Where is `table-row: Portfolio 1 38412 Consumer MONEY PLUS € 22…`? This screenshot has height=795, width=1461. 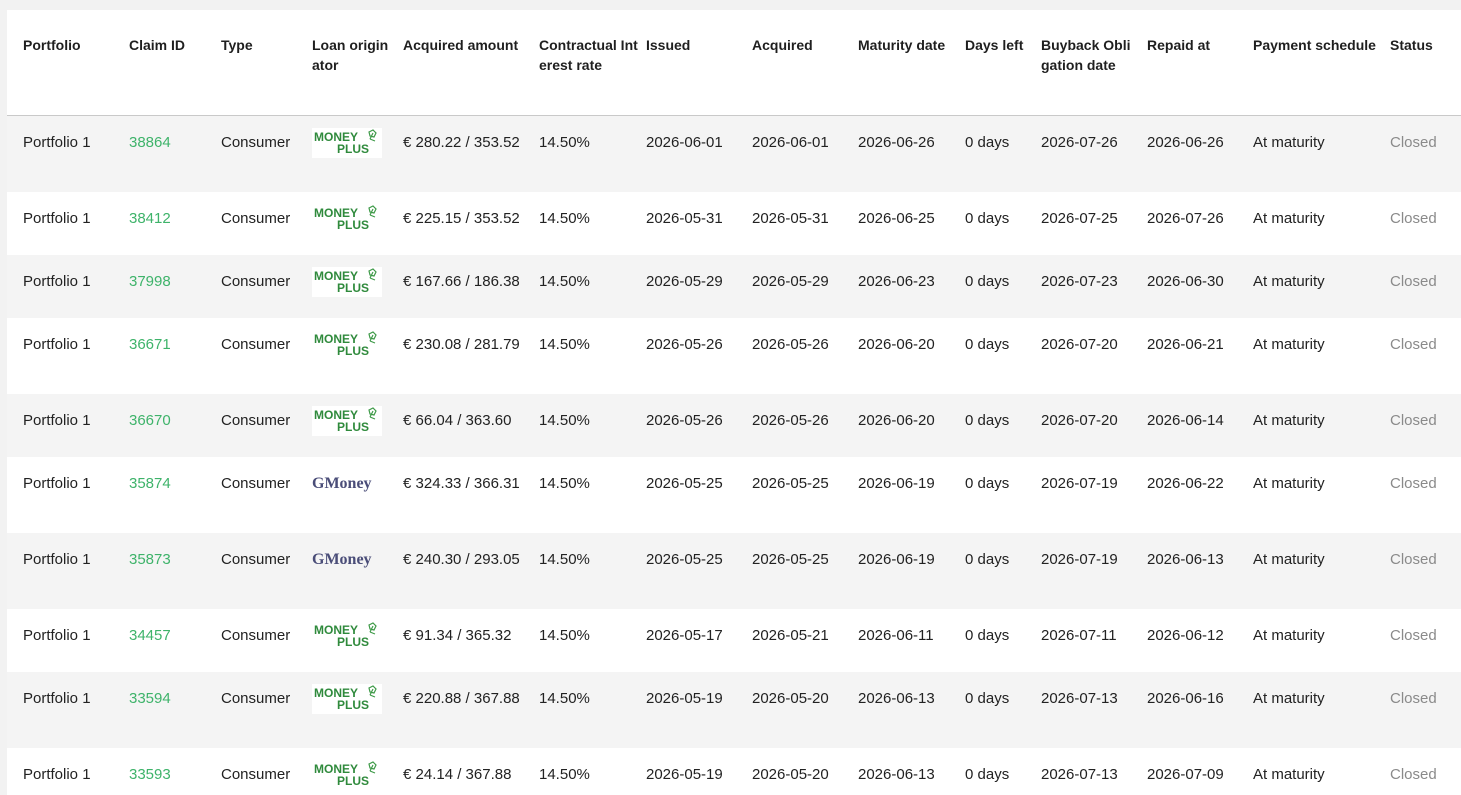
table-row: Portfolio 1 38412 Consumer MONEY PLUS € 22… is located at coordinates (734, 223).